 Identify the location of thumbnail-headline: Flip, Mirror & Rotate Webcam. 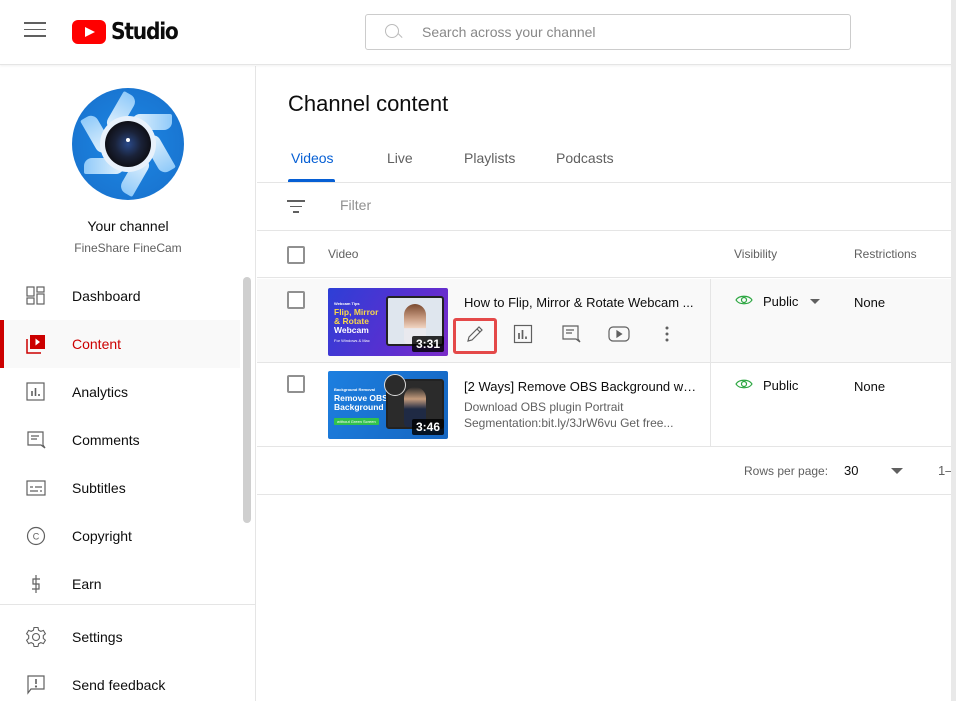
(361, 321).